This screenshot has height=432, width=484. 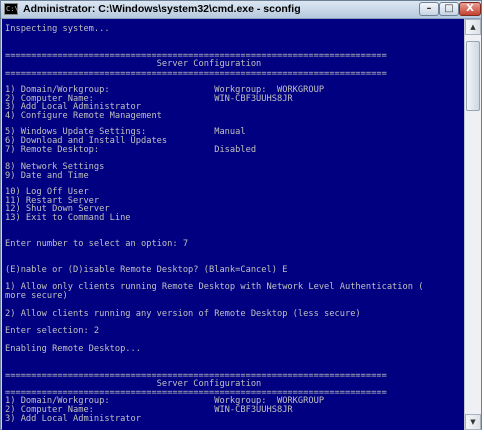 I want to click on console-heading: Server Configuration, so click(x=133, y=64).